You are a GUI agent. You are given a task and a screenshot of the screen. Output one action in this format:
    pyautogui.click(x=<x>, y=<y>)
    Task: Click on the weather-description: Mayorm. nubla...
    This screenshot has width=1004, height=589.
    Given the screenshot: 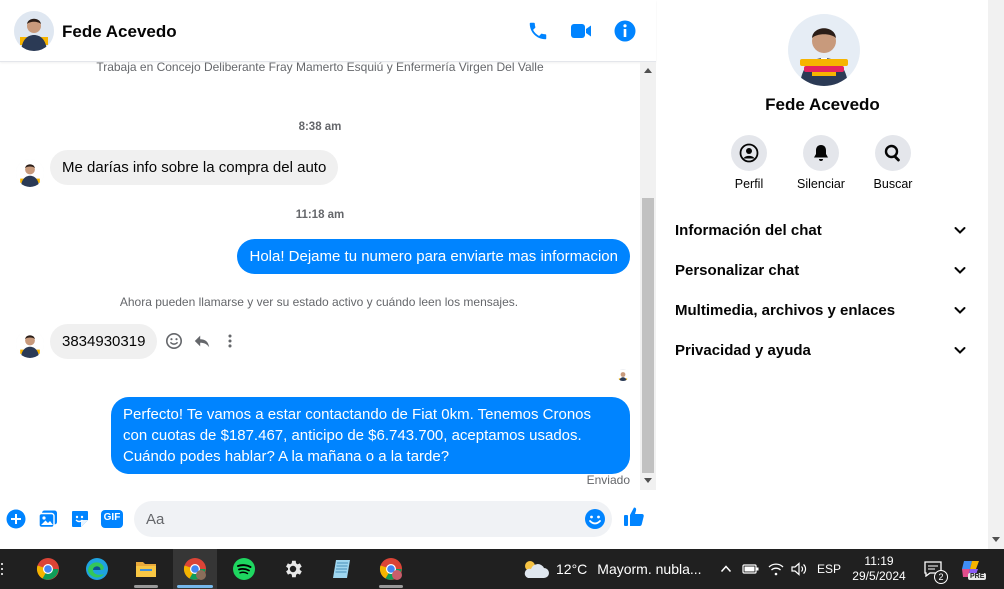 What is the action you would take?
    pyautogui.click(x=649, y=569)
    